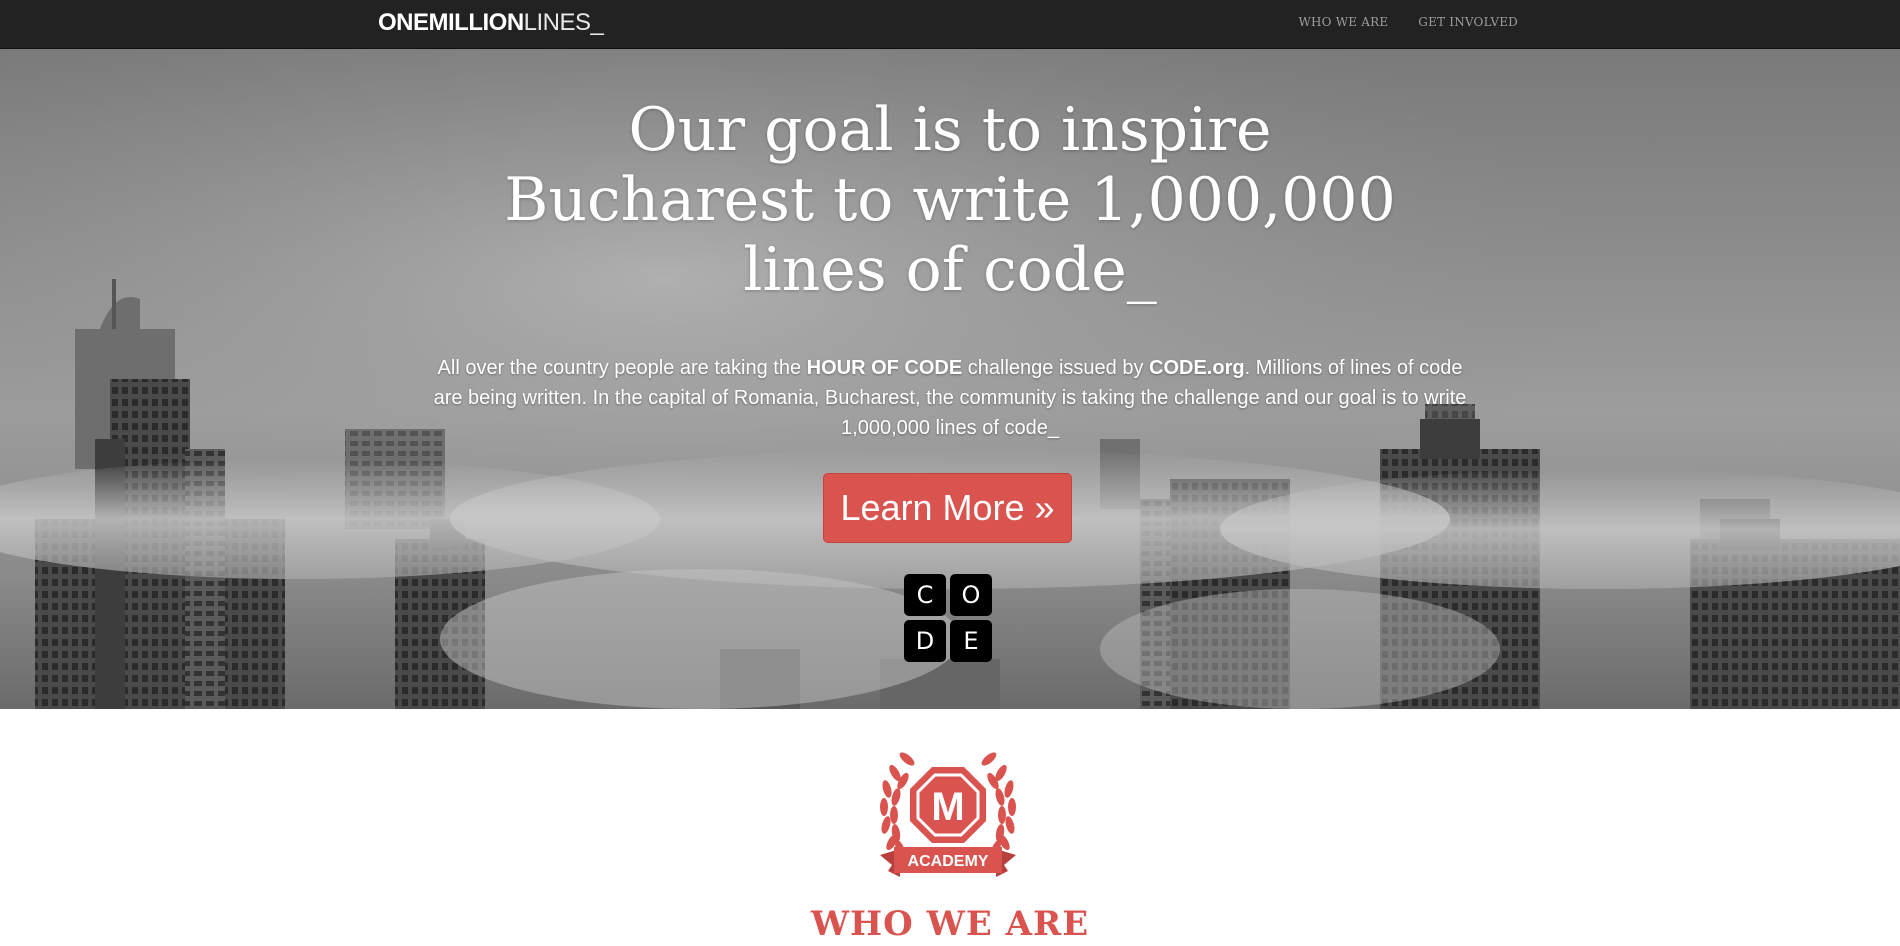  I want to click on brand-logo-link: ONEMILLIONLINES_, so click(491, 22).